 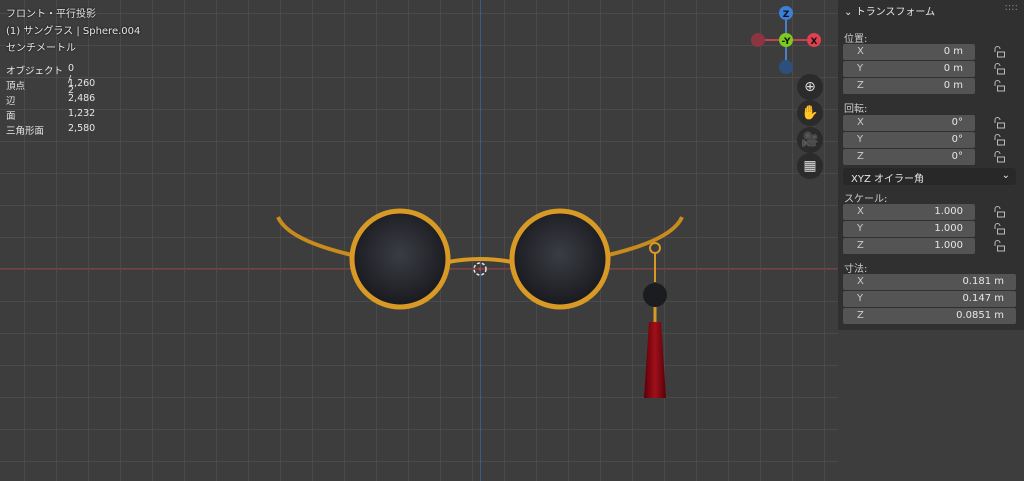 What do you see at coordinates (909, 246) in the screenshot?
I see `scale-z-field: Z 1.000` at bounding box center [909, 246].